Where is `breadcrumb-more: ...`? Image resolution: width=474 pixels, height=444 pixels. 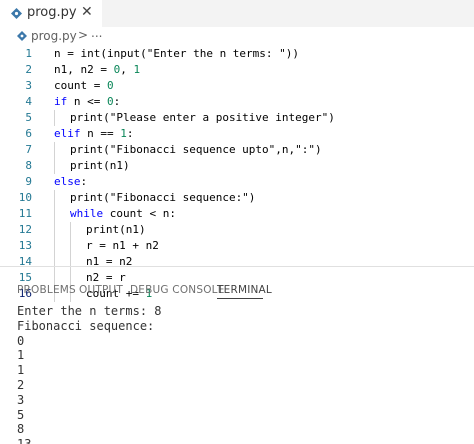
breadcrumb-more: ... is located at coordinates (96, 33).